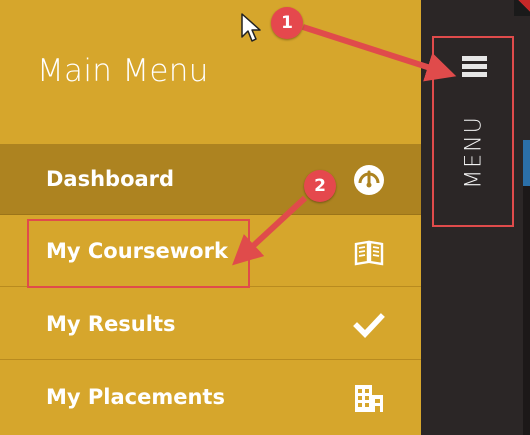 The width and height of the screenshot is (530, 435). What do you see at coordinates (110, 179) in the screenshot?
I see `menu-item-label: Dashboard` at bounding box center [110, 179].